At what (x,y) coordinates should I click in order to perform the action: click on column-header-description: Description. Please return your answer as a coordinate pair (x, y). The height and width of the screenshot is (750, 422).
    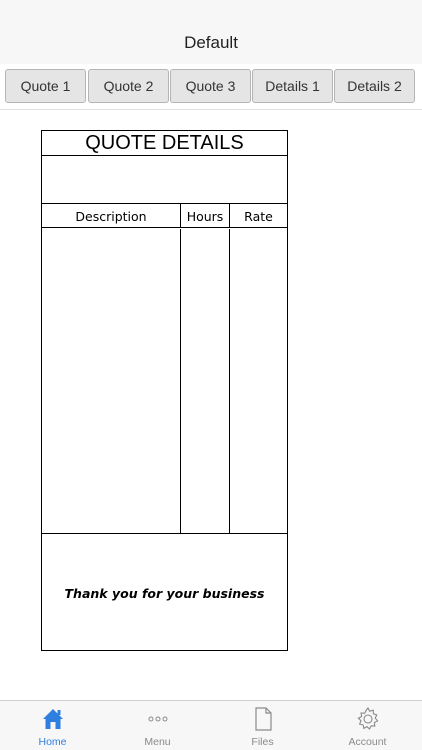
    Looking at the image, I should click on (111, 216).